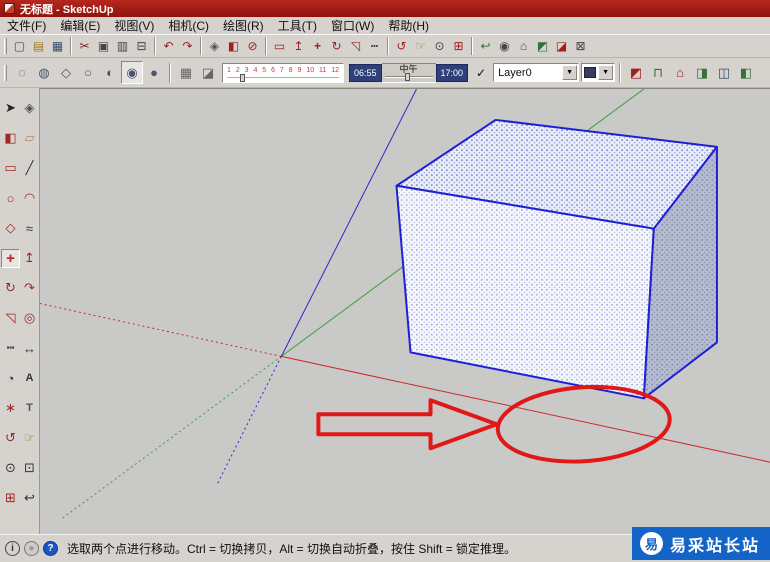  I want to click on previous-view-tool: ↩, so click(29, 498).